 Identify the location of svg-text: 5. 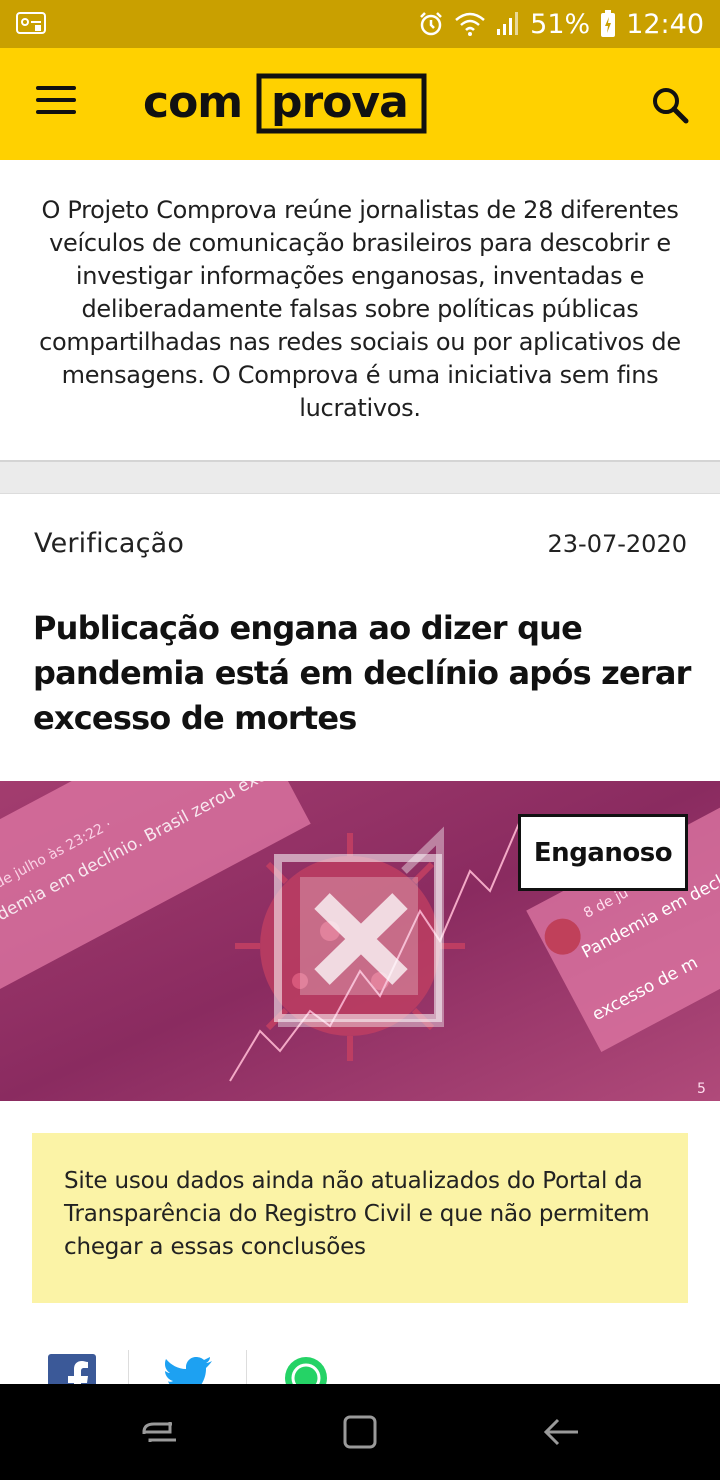
(701, 1089).